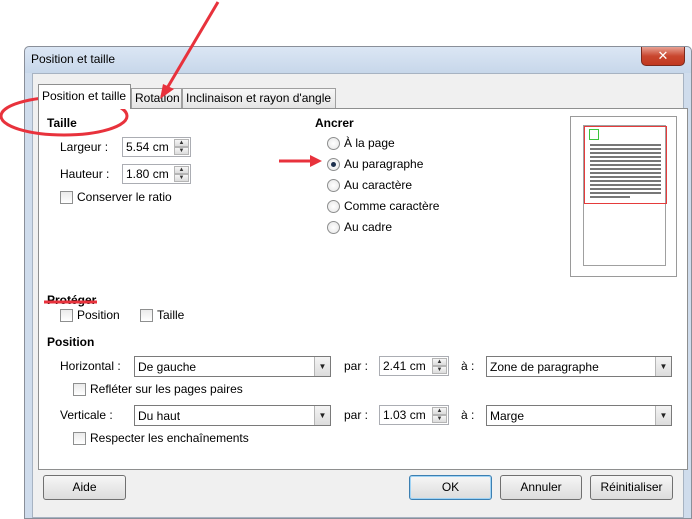 This screenshot has height=519, width=692. What do you see at coordinates (358, 60) in the screenshot?
I see `title-bar: Position et taille ✕` at bounding box center [358, 60].